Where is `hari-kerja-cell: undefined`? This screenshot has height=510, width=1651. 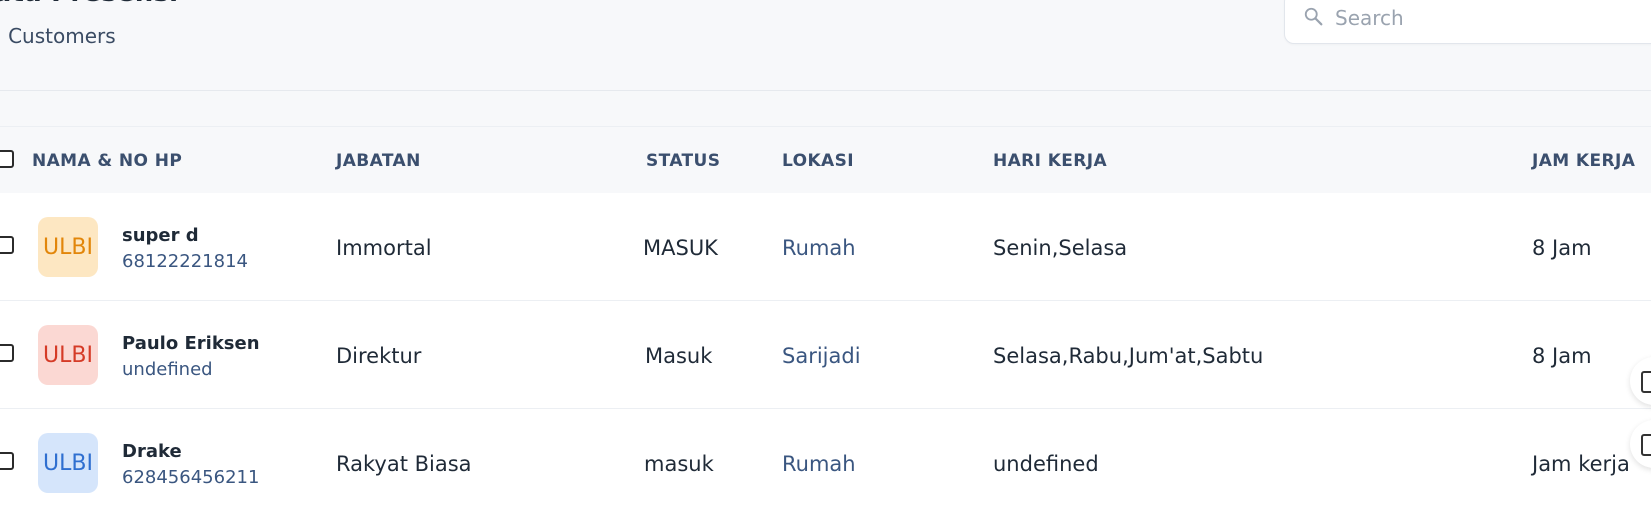 hari-kerja-cell: undefined is located at coordinates (1046, 464).